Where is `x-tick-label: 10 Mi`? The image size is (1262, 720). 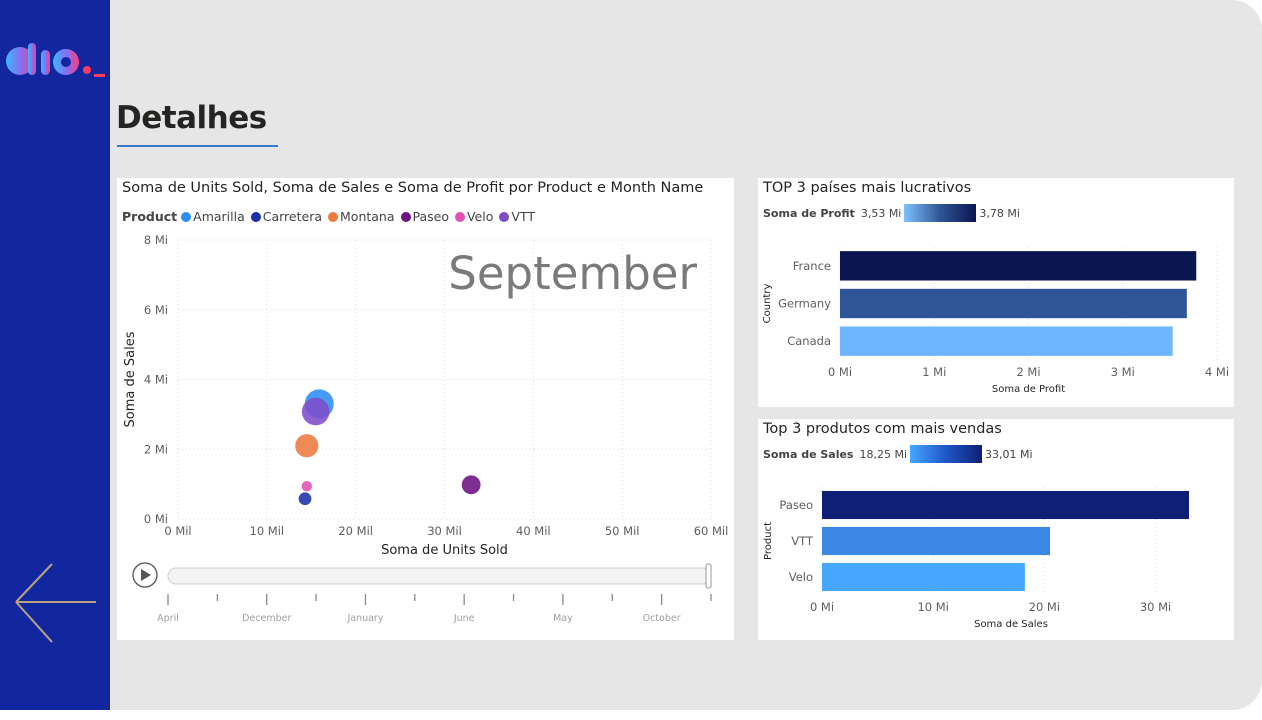
x-tick-label: 10 Mi is located at coordinates (932, 607).